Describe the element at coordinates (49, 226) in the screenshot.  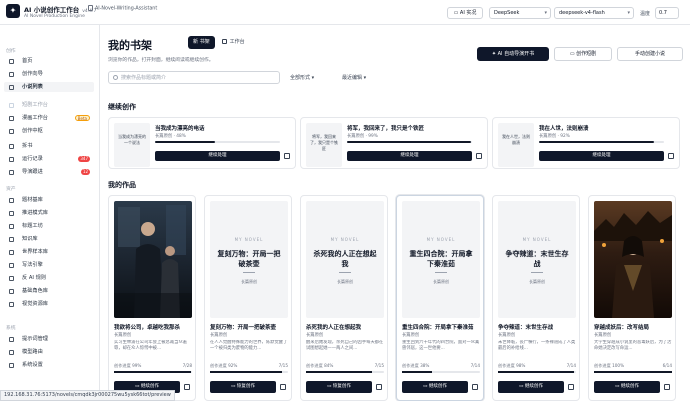
I see `sidebar-item-title-workshop: 标题工坊` at that location.